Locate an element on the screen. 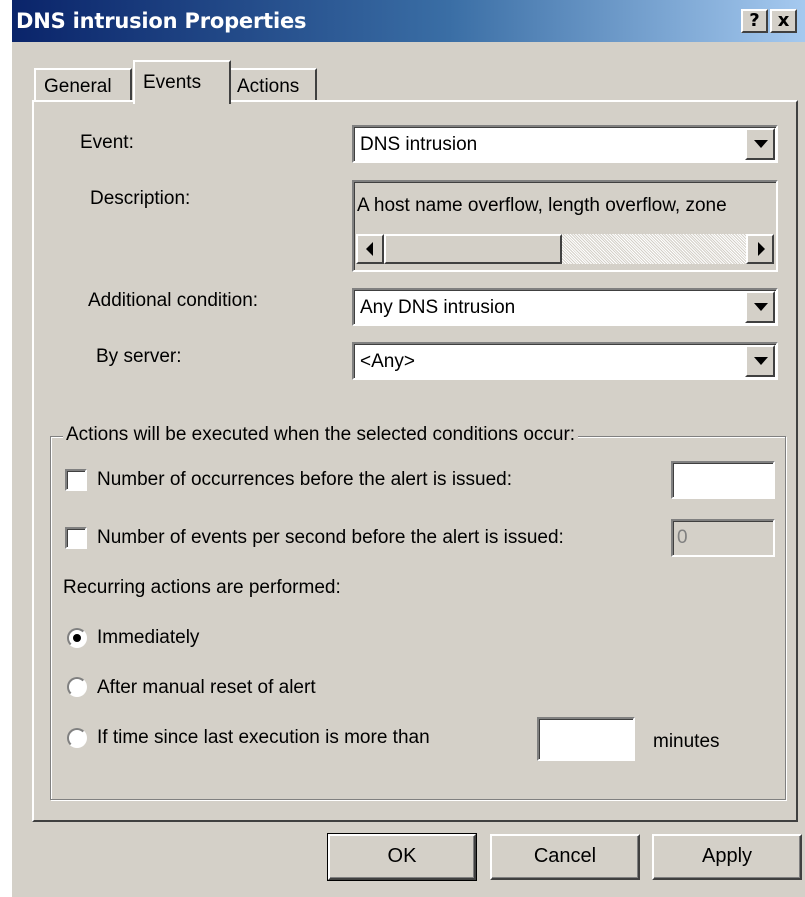 Image resolution: width=805 pixels, height=897 pixels. additional-condition-dropdown: Any DNS intrusion is located at coordinates (565, 307).